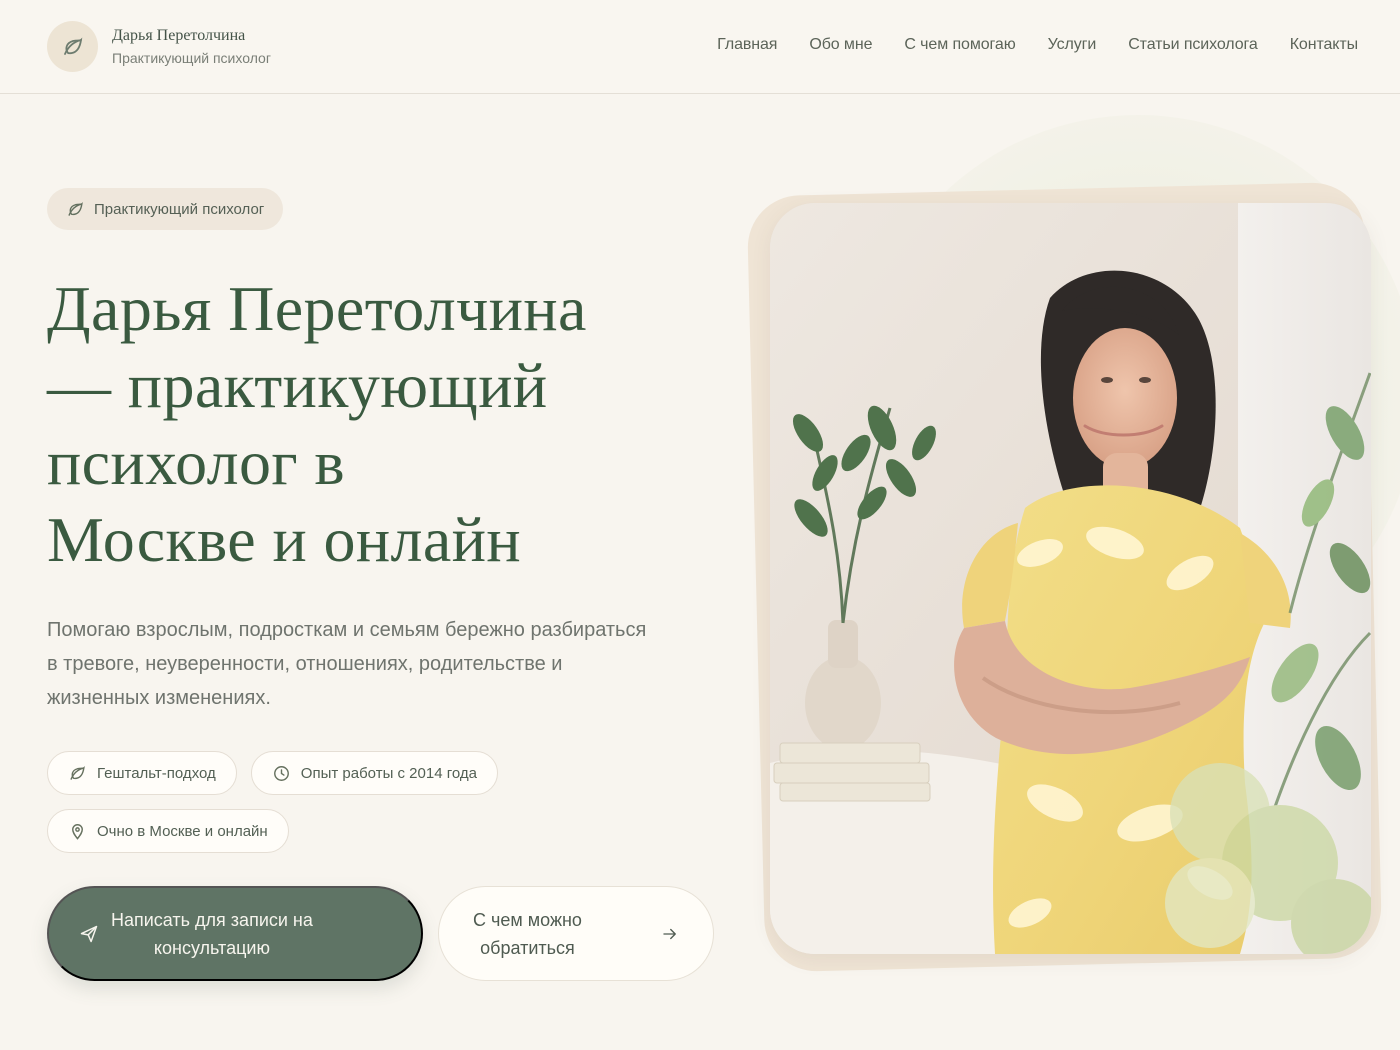 This screenshot has height=1050, width=1400. What do you see at coordinates (212, 934) in the screenshot?
I see `book-consultation-label: Написать для записи на консультацию` at bounding box center [212, 934].